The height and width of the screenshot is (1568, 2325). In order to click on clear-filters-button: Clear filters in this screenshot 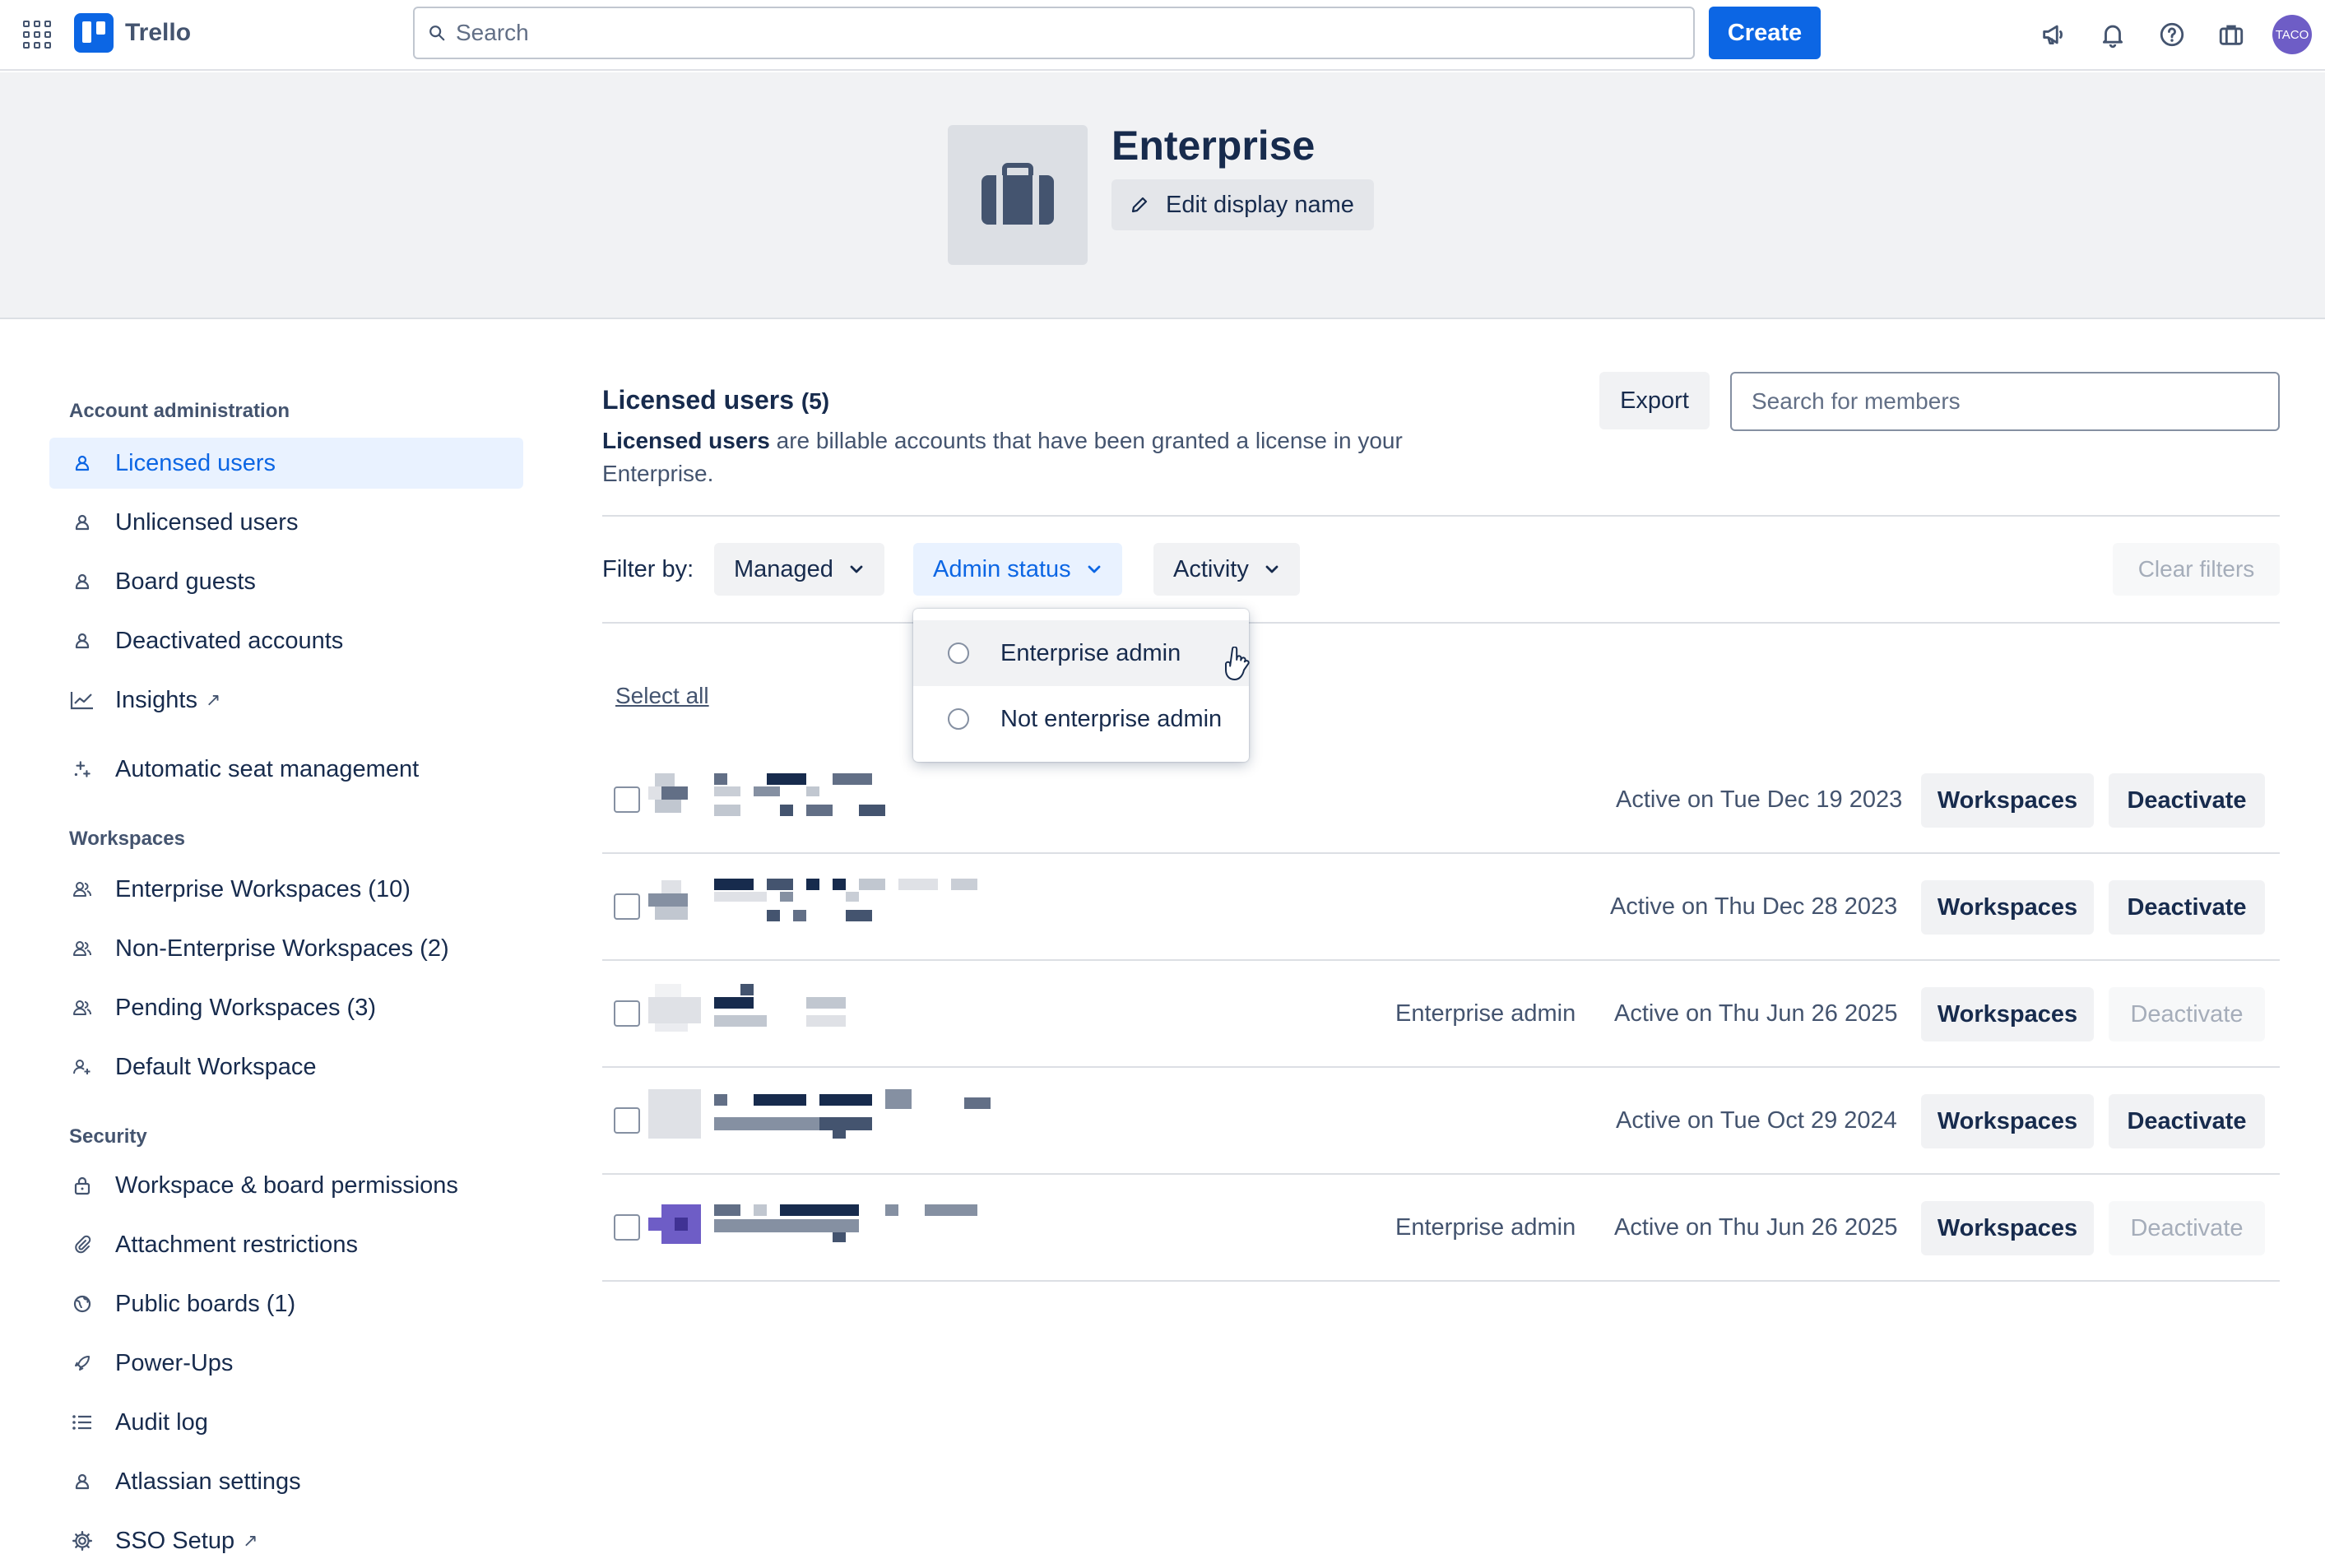, I will do `click(2197, 569)`.